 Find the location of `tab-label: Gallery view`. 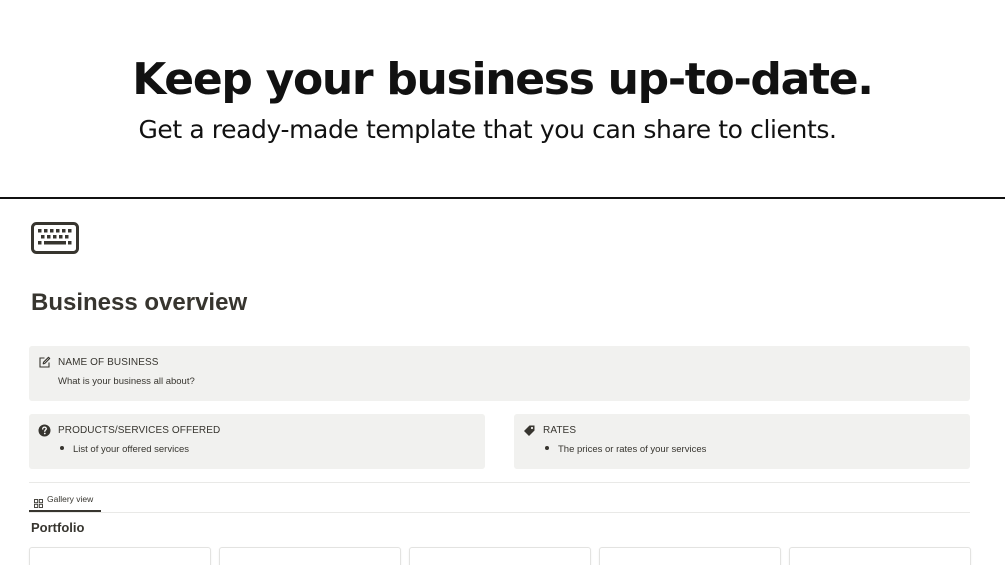

tab-label: Gallery view is located at coordinates (70, 499).